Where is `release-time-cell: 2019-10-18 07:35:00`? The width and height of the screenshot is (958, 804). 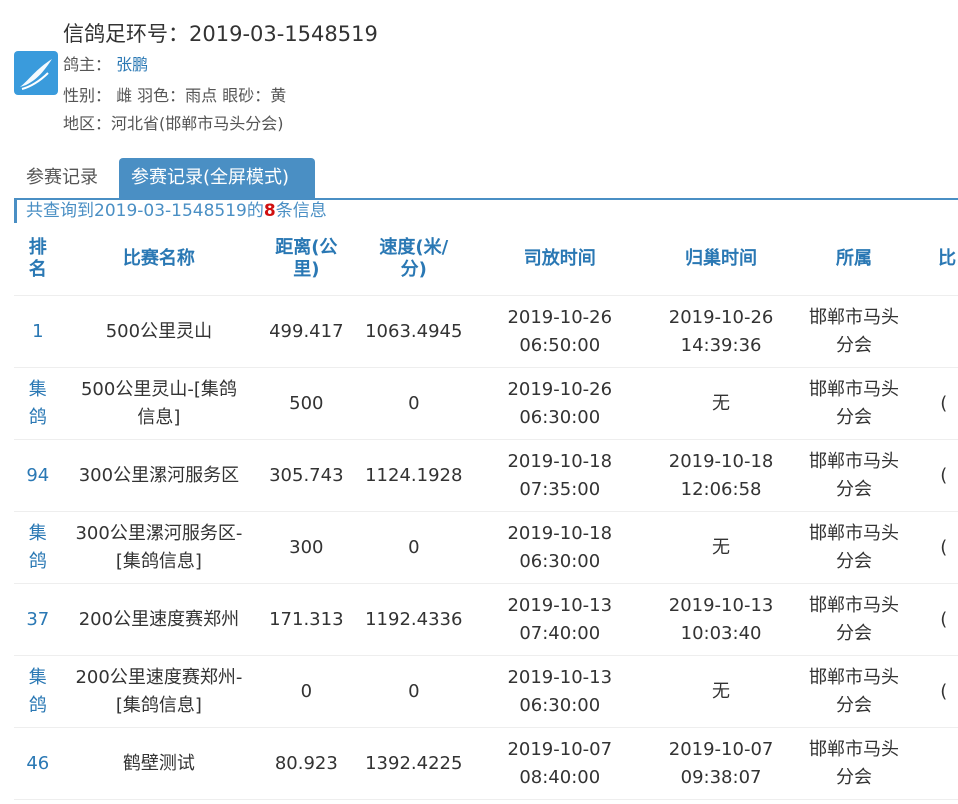
release-time-cell: 2019-10-18 07:35:00 is located at coordinates (560, 476).